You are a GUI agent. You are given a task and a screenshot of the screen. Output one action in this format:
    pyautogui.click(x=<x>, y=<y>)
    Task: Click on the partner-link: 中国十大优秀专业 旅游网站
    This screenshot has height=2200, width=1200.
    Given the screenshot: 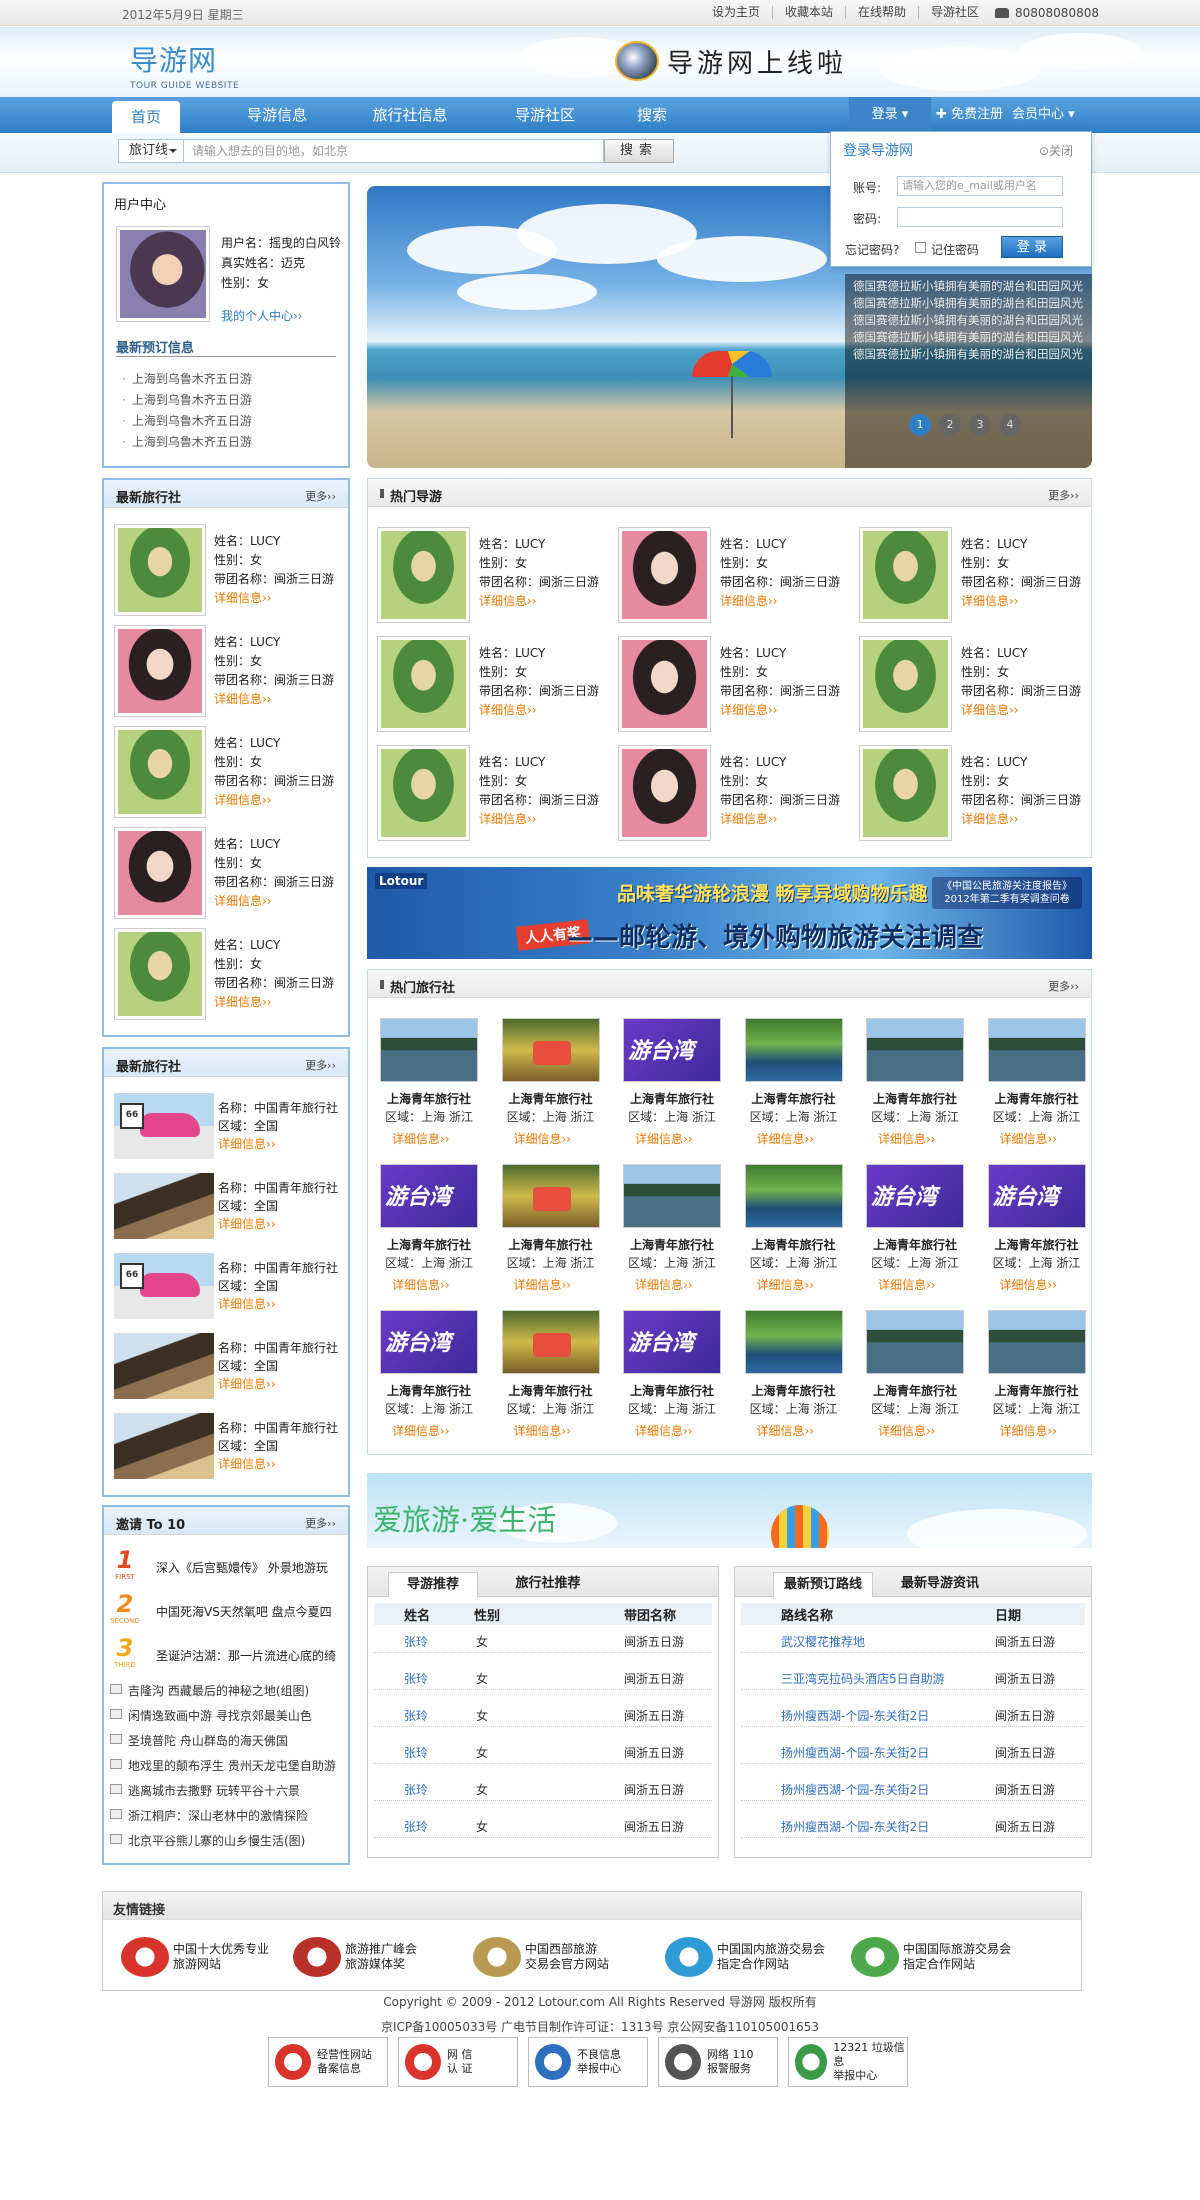 What is the action you would take?
    pyautogui.click(x=195, y=1957)
    